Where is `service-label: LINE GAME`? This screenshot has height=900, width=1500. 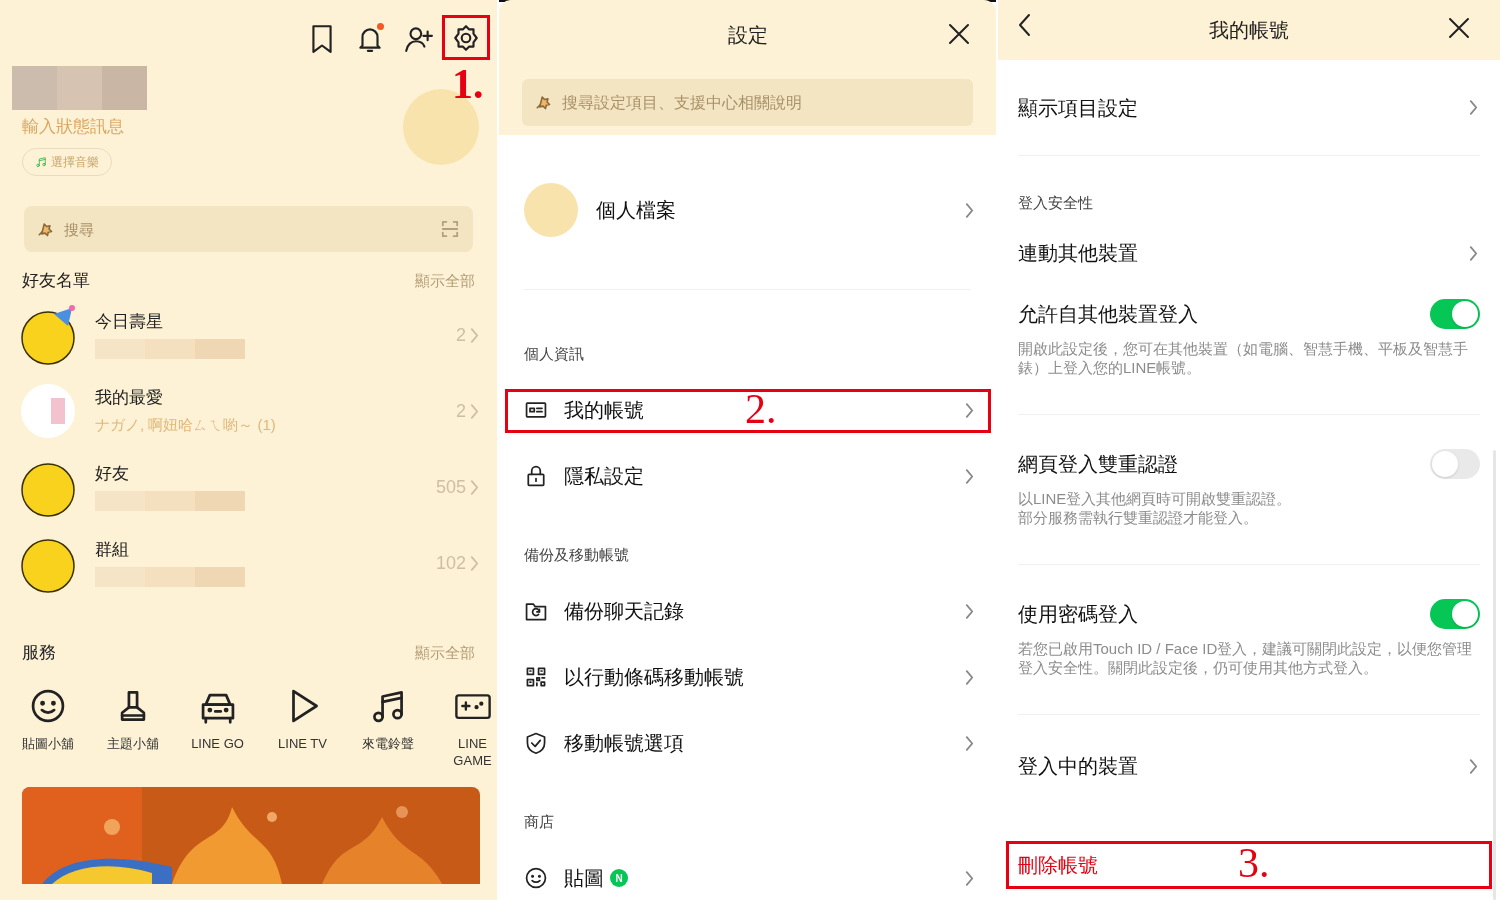
service-label: LINE GAME is located at coordinates (472, 752).